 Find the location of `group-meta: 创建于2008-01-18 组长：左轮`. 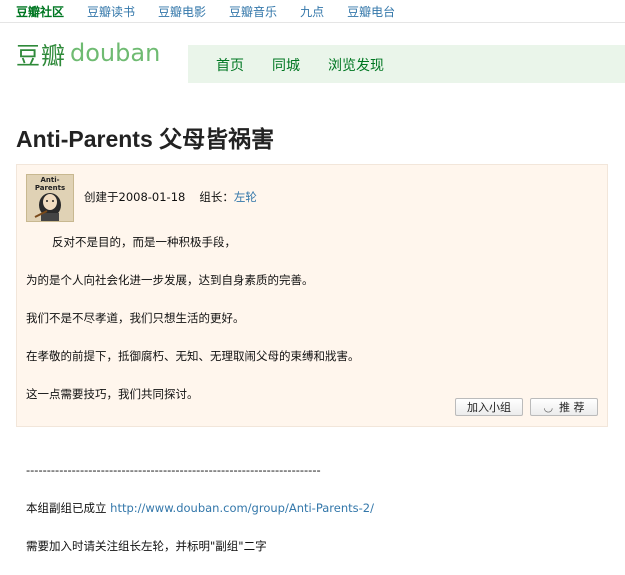

group-meta: 创建于2008-01-18 组长：左轮 is located at coordinates (170, 197).